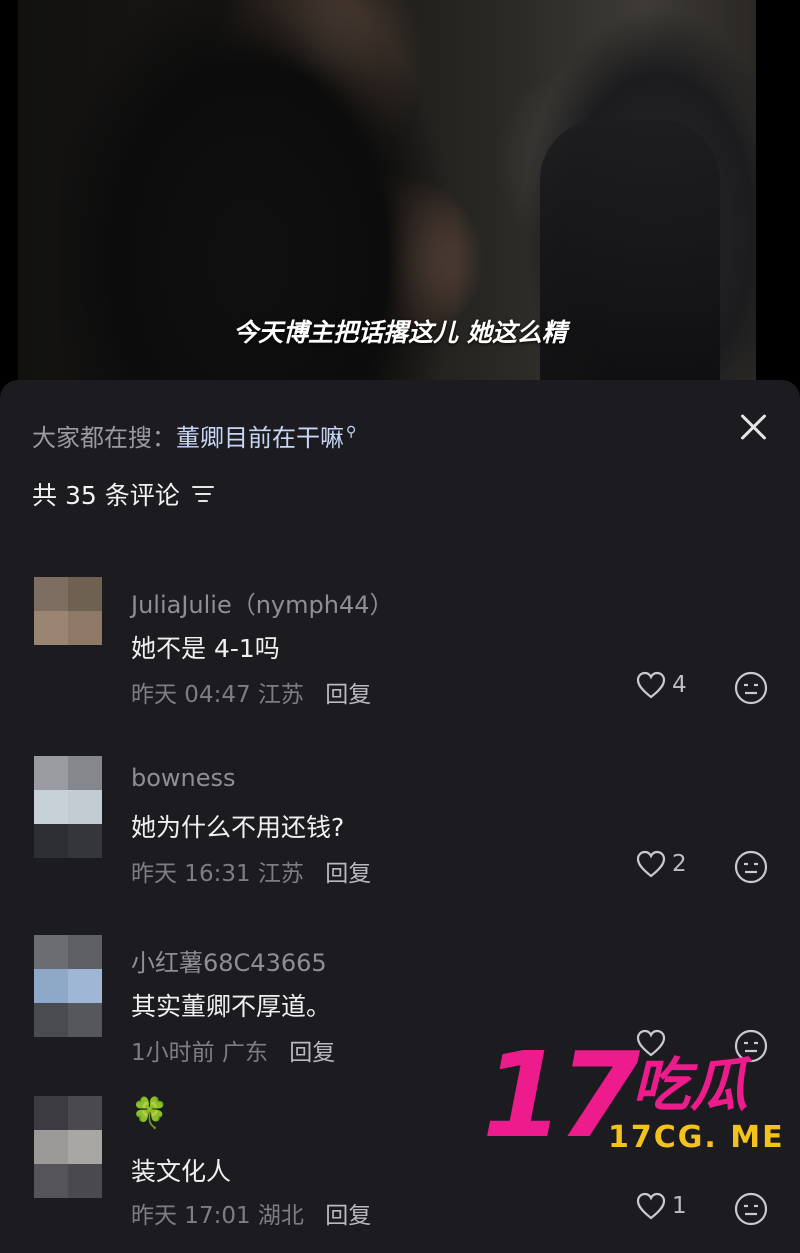  Describe the element at coordinates (191, 695) in the screenshot. I see `comment-time: 昨天 04:47` at that location.